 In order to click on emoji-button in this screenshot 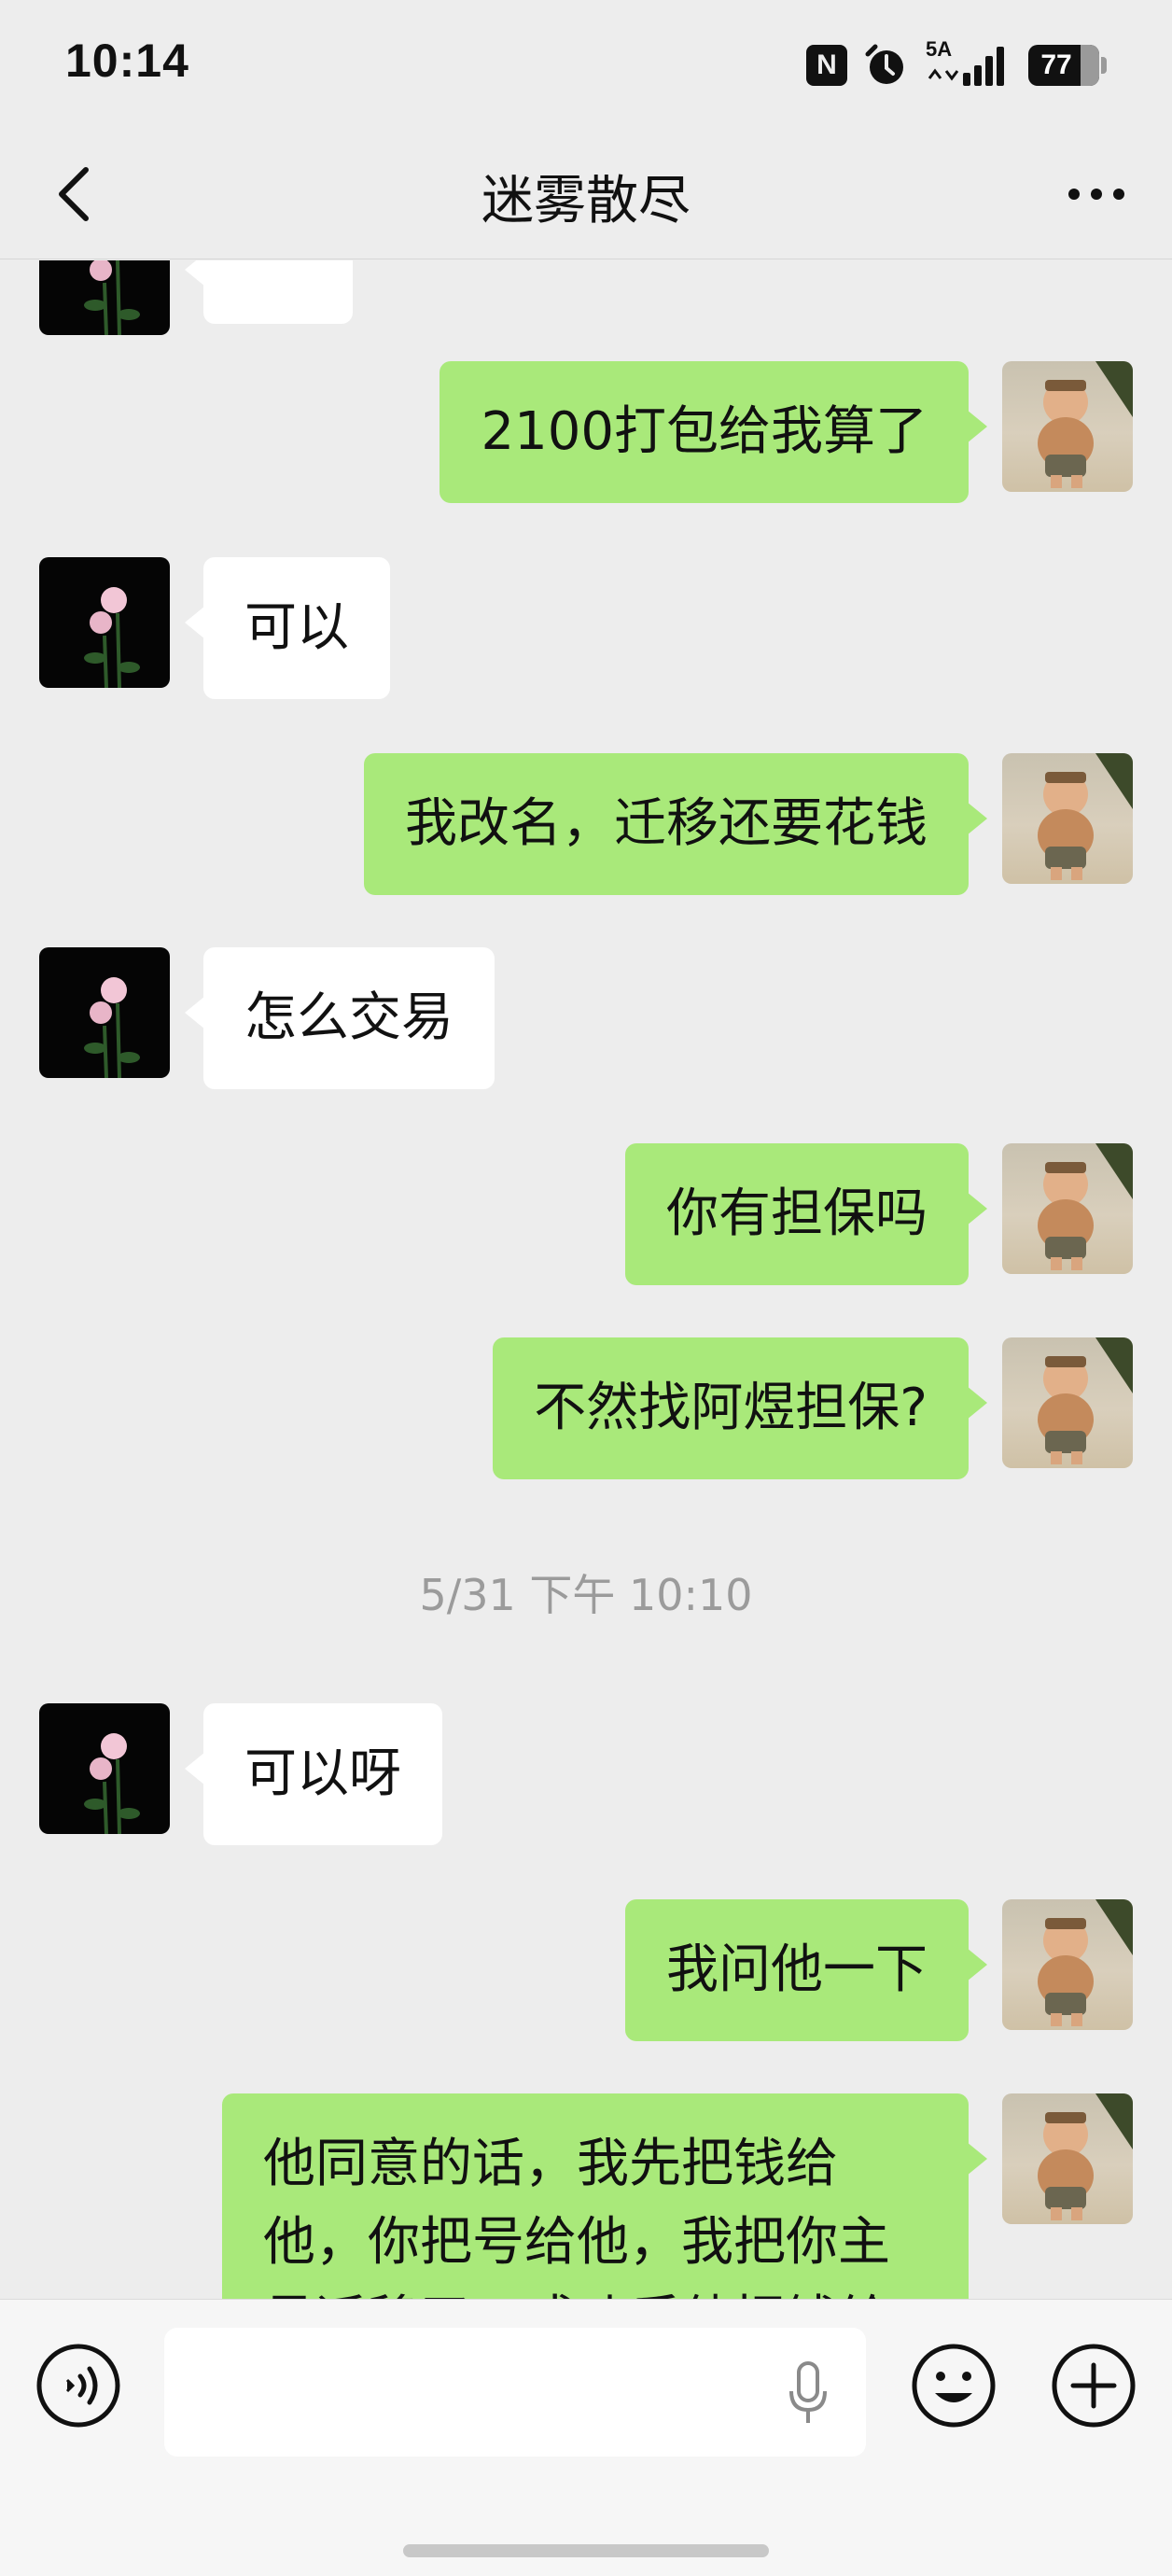, I will do `click(954, 2386)`.